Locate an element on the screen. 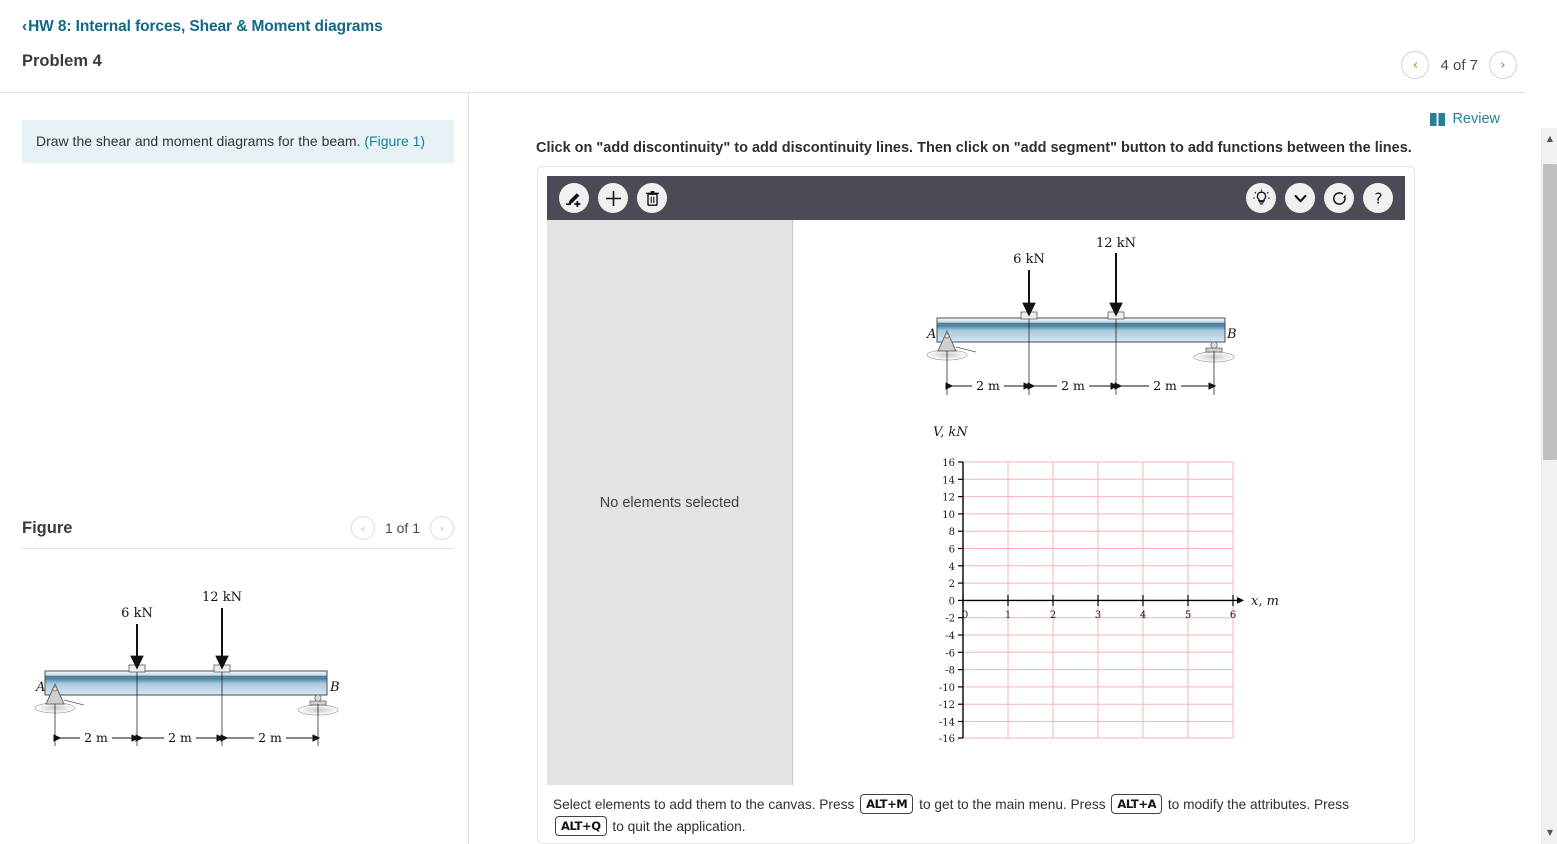 The image size is (1557, 844). svg-text: 3 is located at coordinates (1098, 615).